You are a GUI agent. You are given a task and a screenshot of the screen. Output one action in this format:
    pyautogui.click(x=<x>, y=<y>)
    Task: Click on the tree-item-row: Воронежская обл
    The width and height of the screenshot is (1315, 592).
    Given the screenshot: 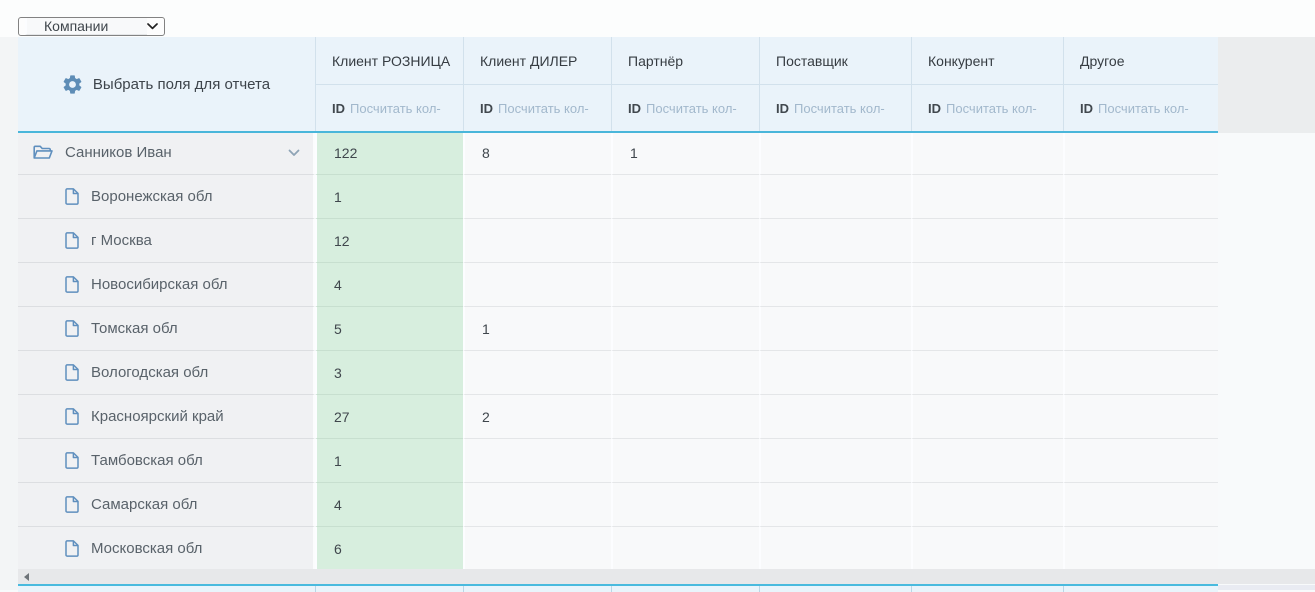 What is the action you would take?
    pyautogui.click(x=166, y=197)
    